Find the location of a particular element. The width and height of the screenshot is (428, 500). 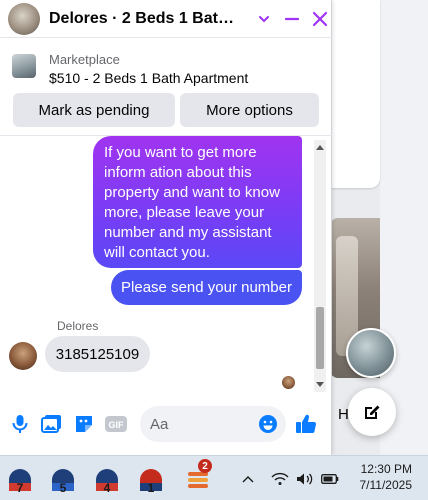

notification-badge: 2 is located at coordinates (205, 466).